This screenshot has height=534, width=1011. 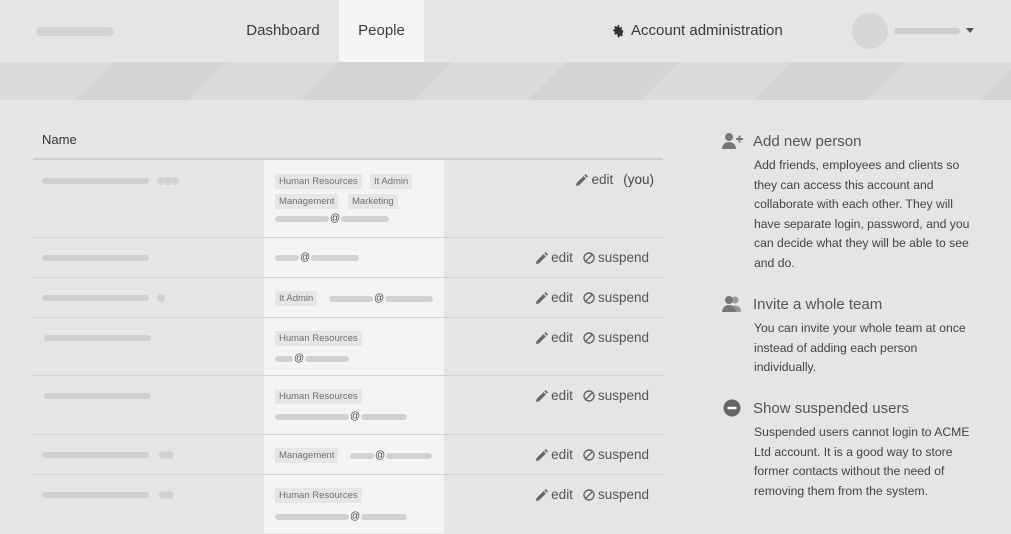 What do you see at coordinates (381, 31) in the screenshot?
I see `nav-people: People` at bounding box center [381, 31].